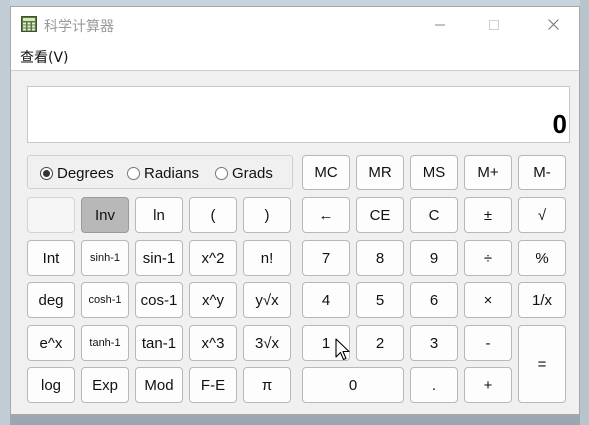 This screenshot has height=425, width=589. I want to click on decimal-button: ., so click(434, 385).